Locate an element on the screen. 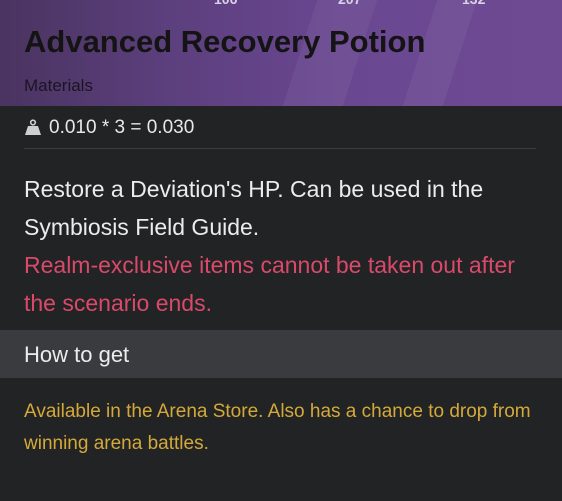  divider is located at coordinates (280, 148).